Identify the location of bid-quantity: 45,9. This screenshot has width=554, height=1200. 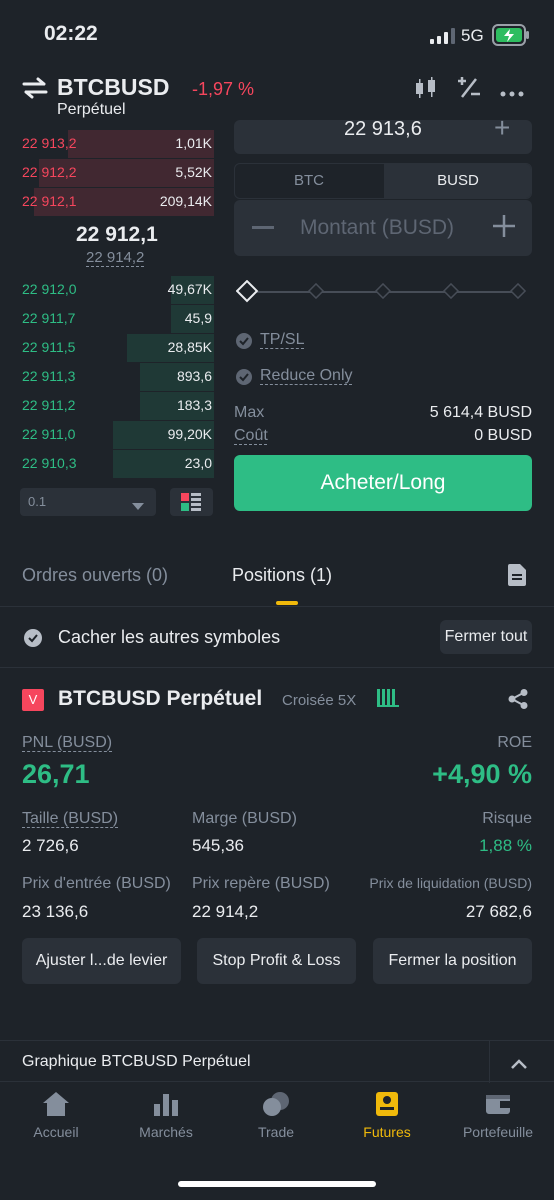
(198, 318).